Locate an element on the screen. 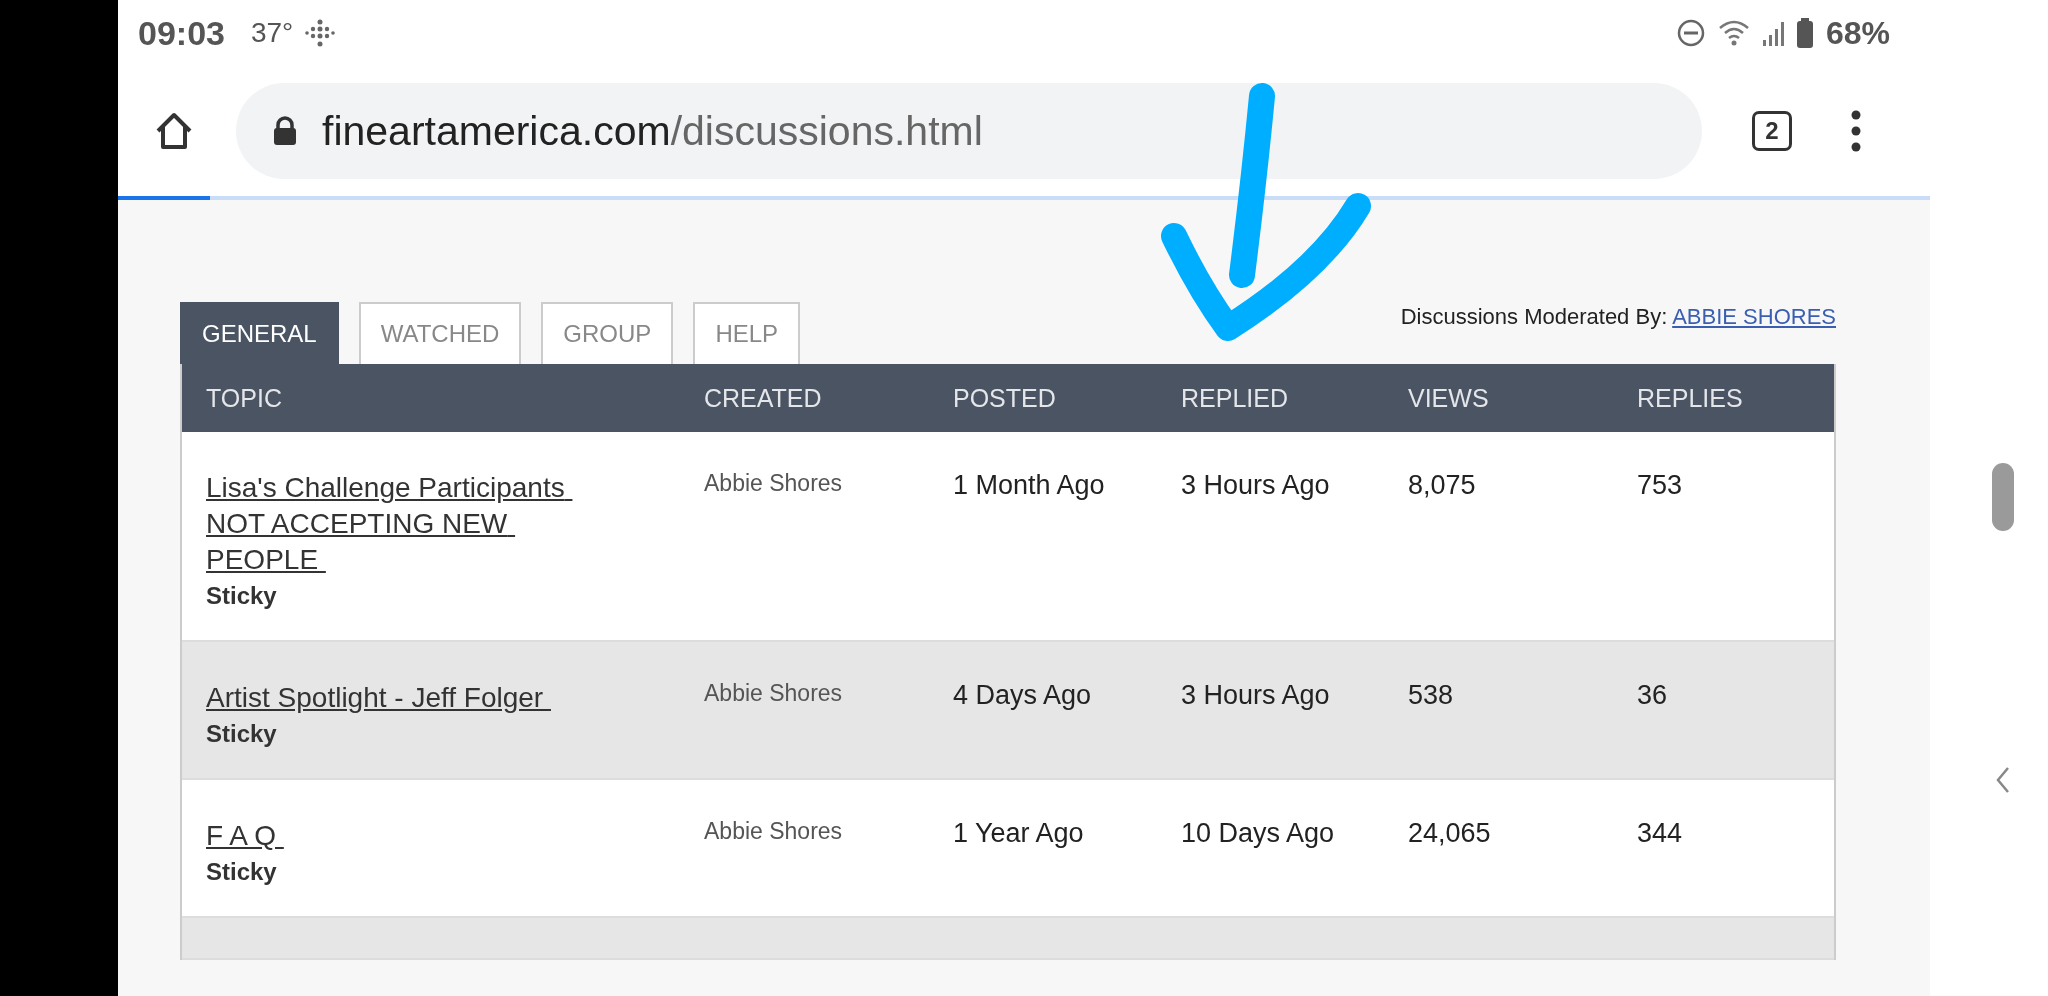 The width and height of the screenshot is (2048, 996). lock-icon is located at coordinates (285, 131).